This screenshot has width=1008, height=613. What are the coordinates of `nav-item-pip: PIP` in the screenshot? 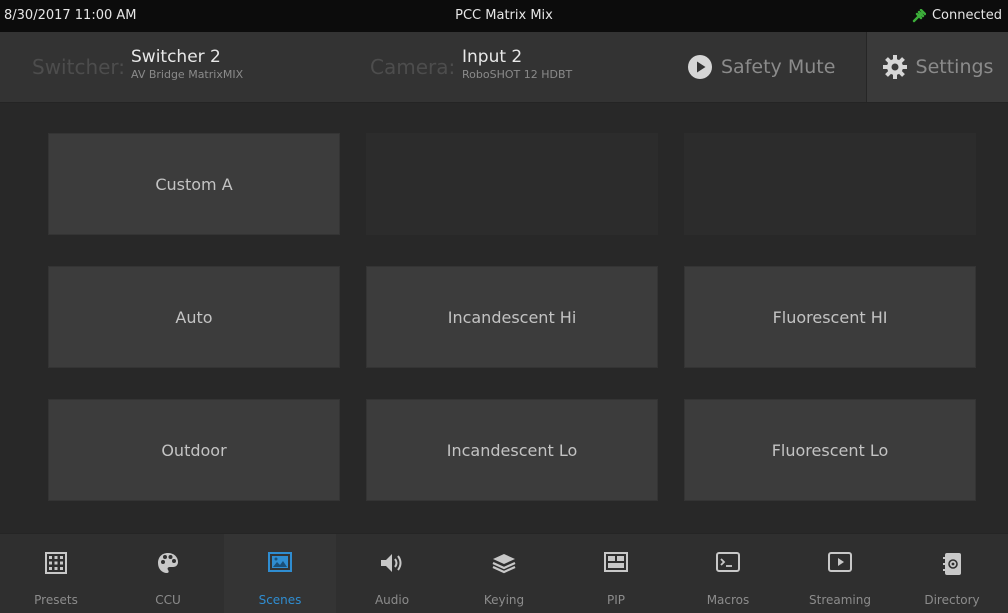 It's located at (616, 573).